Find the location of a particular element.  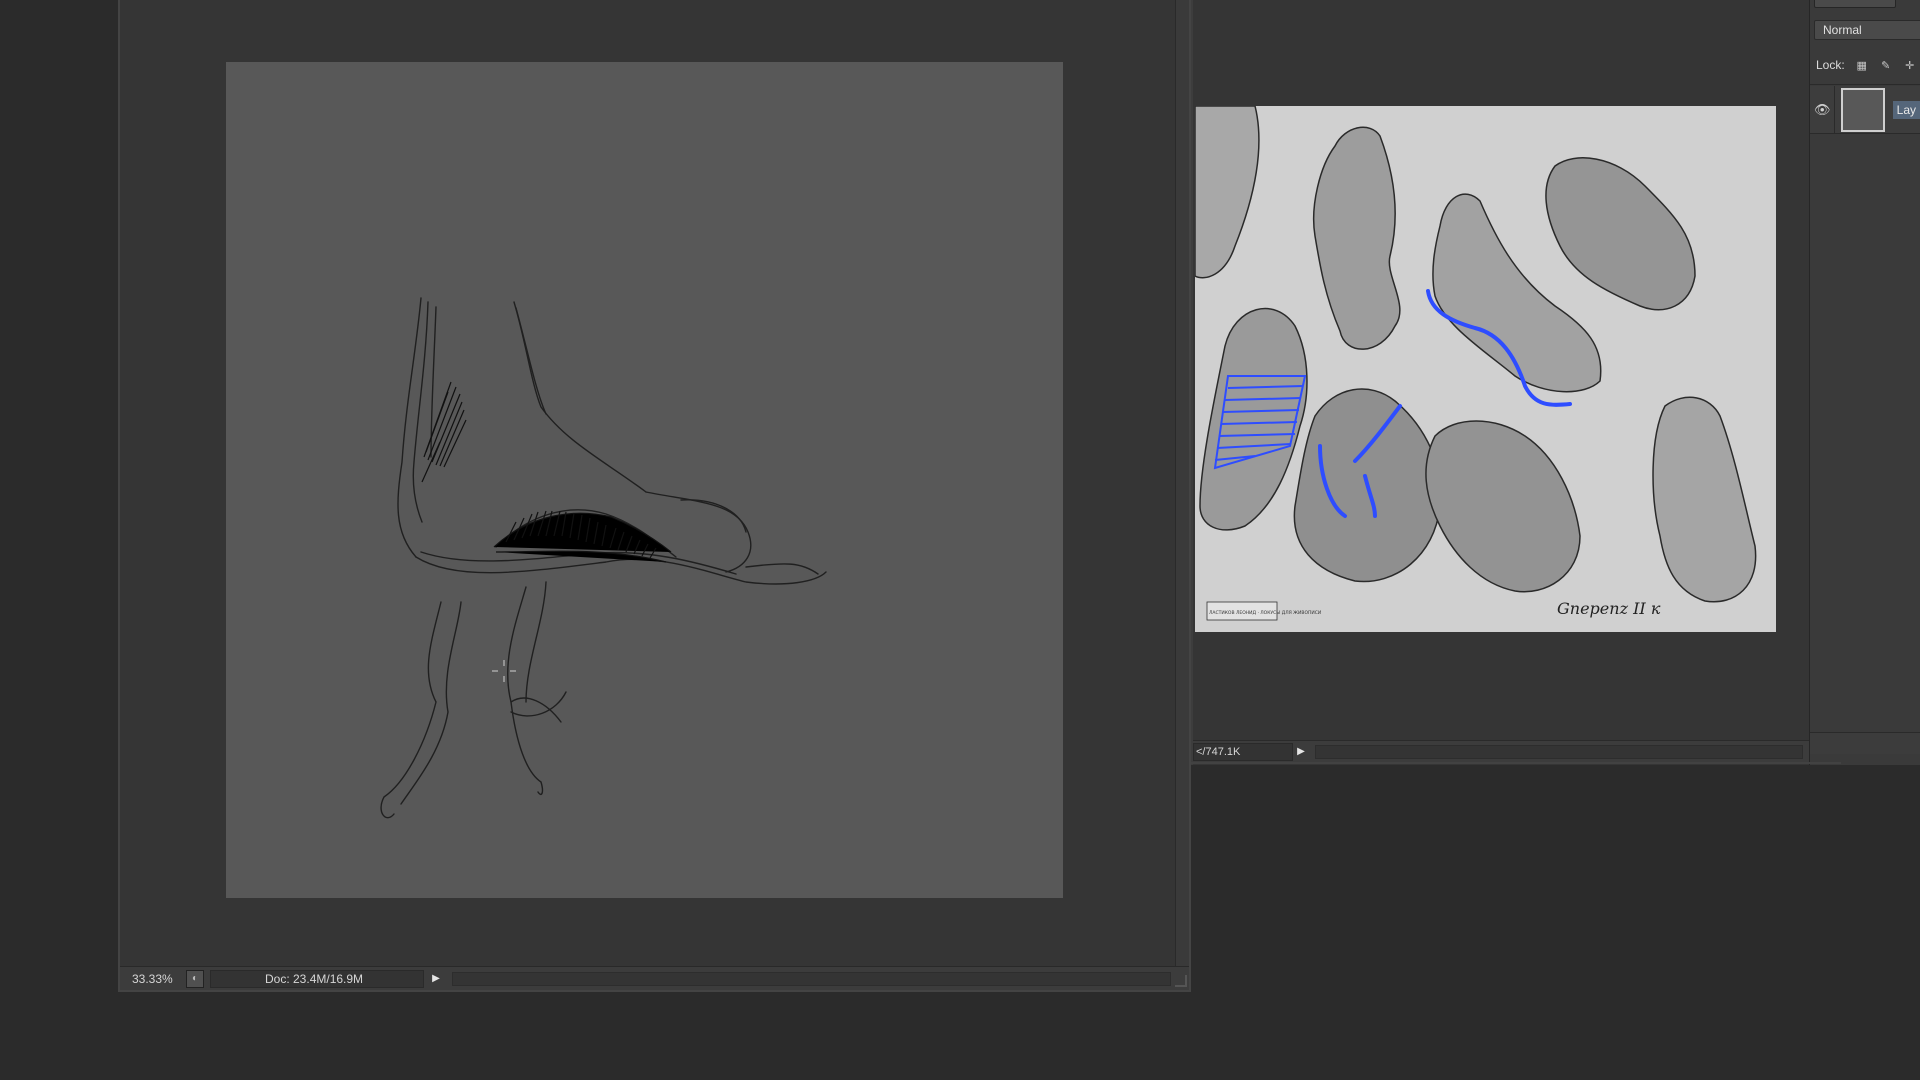

artist-signature: Gnepenz II к is located at coordinates (1609, 608).